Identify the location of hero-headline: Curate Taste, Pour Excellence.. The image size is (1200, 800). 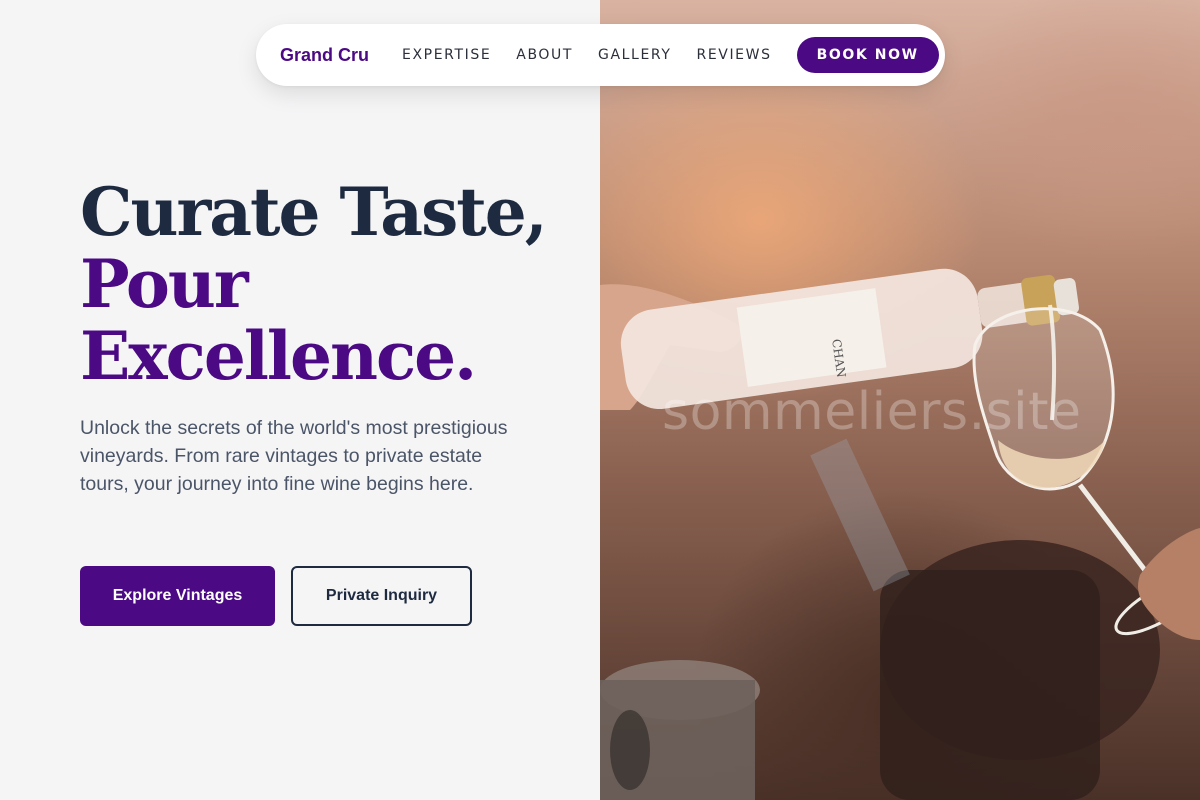
(330, 284).